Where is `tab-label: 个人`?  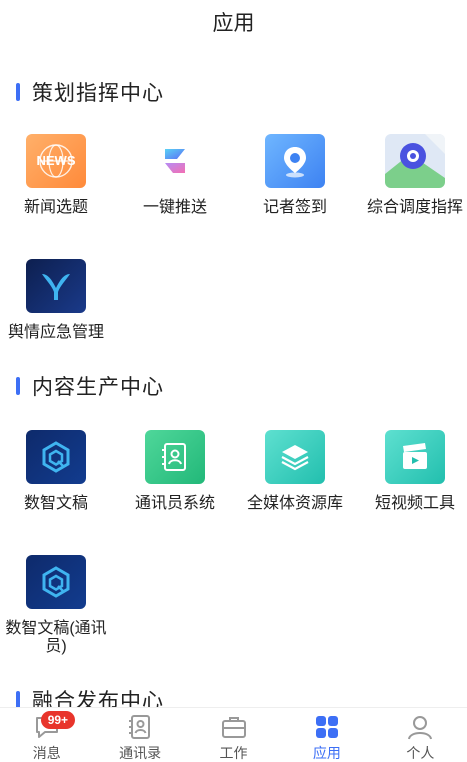 tab-label: 个人 is located at coordinates (420, 753).